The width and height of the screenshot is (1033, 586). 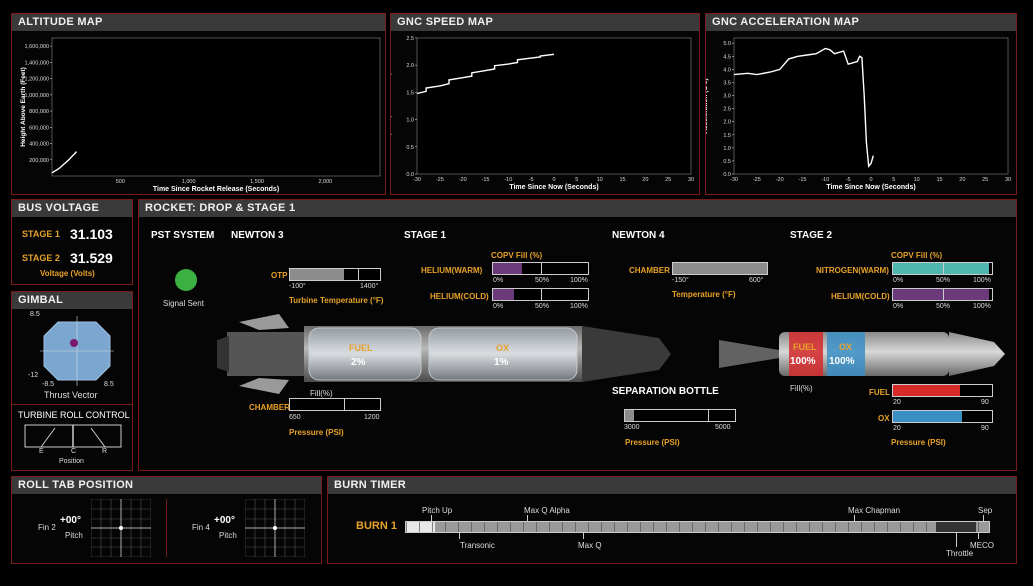 I want to click on y-tick-label: 1,200,000, so click(x=37, y=80).